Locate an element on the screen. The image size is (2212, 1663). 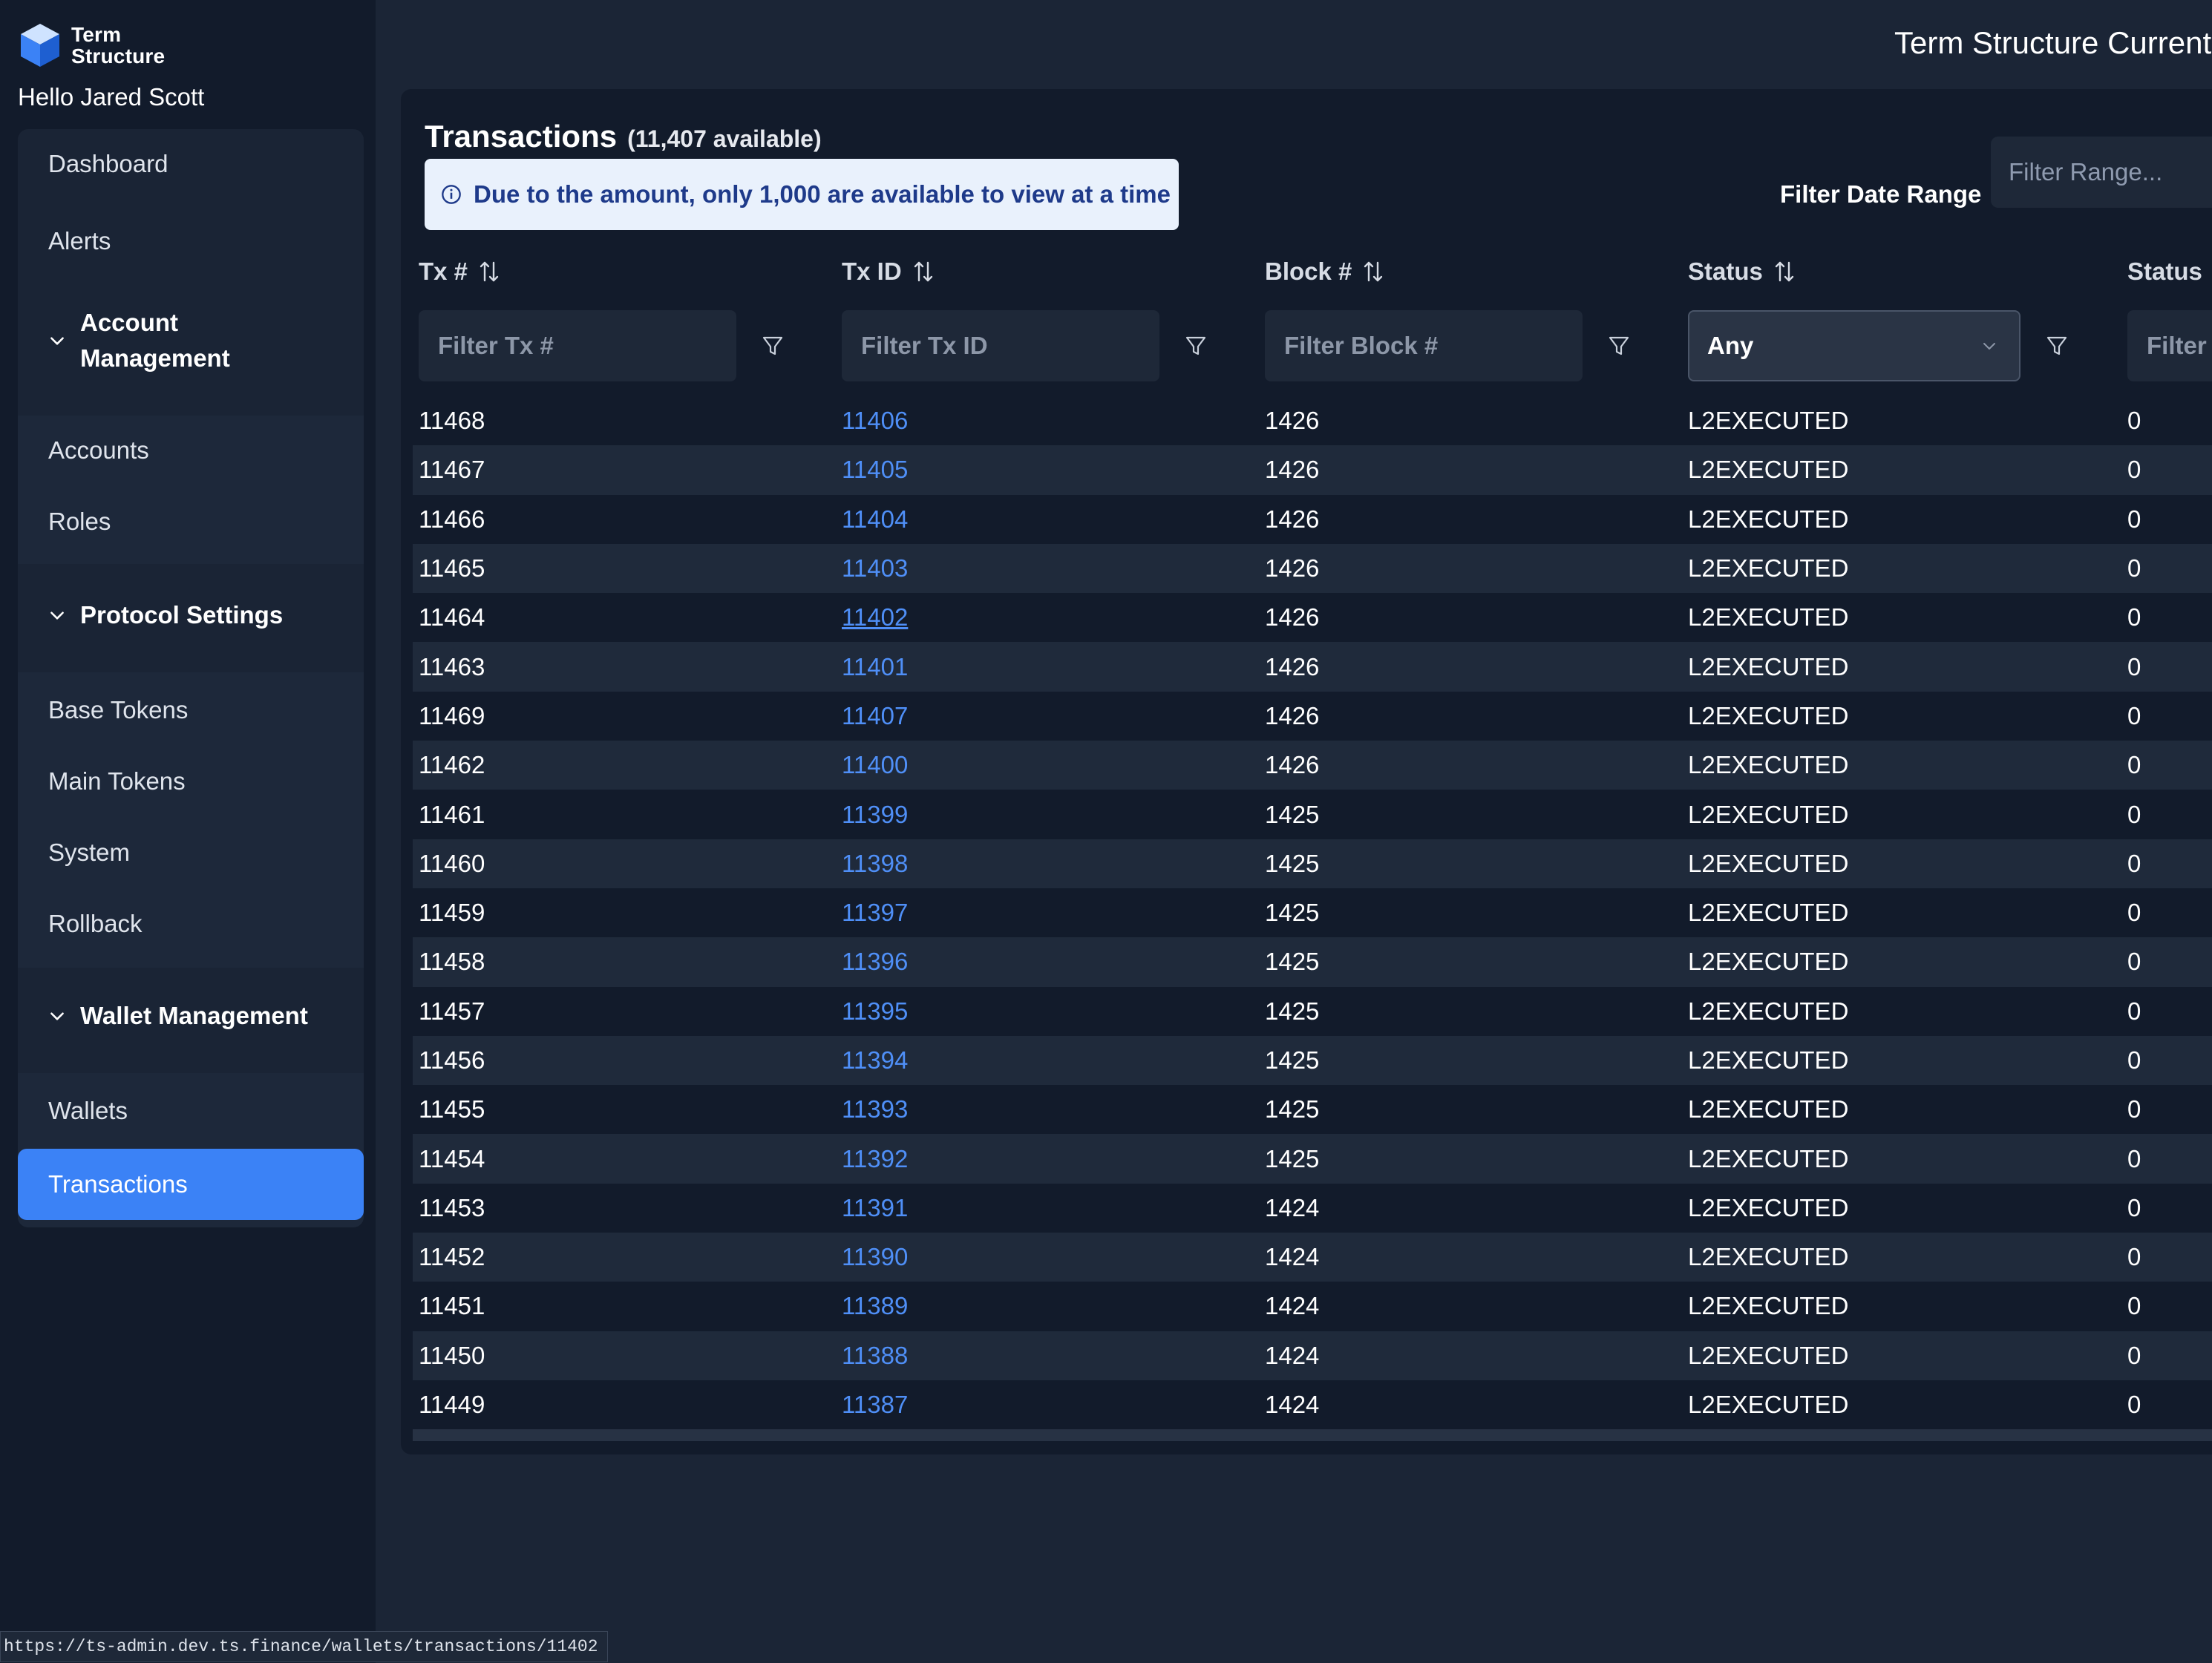
table-row: 11465 11403 1426 L2EXECUTED 0 is located at coordinates (1312, 568).